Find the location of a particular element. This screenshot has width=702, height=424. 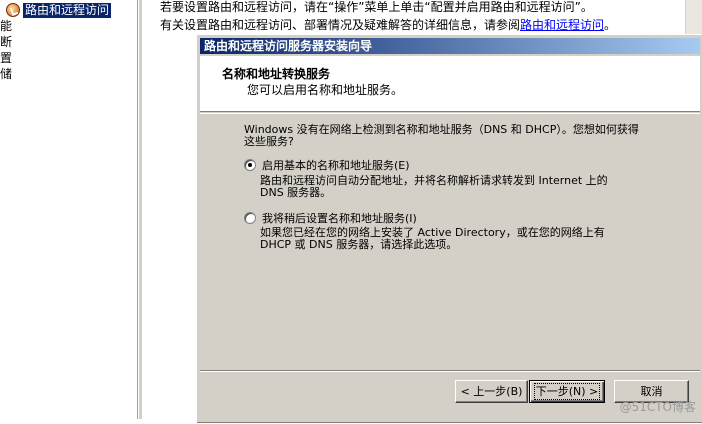

next-button: 下一步(N) > is located at coordinates (567, 391).